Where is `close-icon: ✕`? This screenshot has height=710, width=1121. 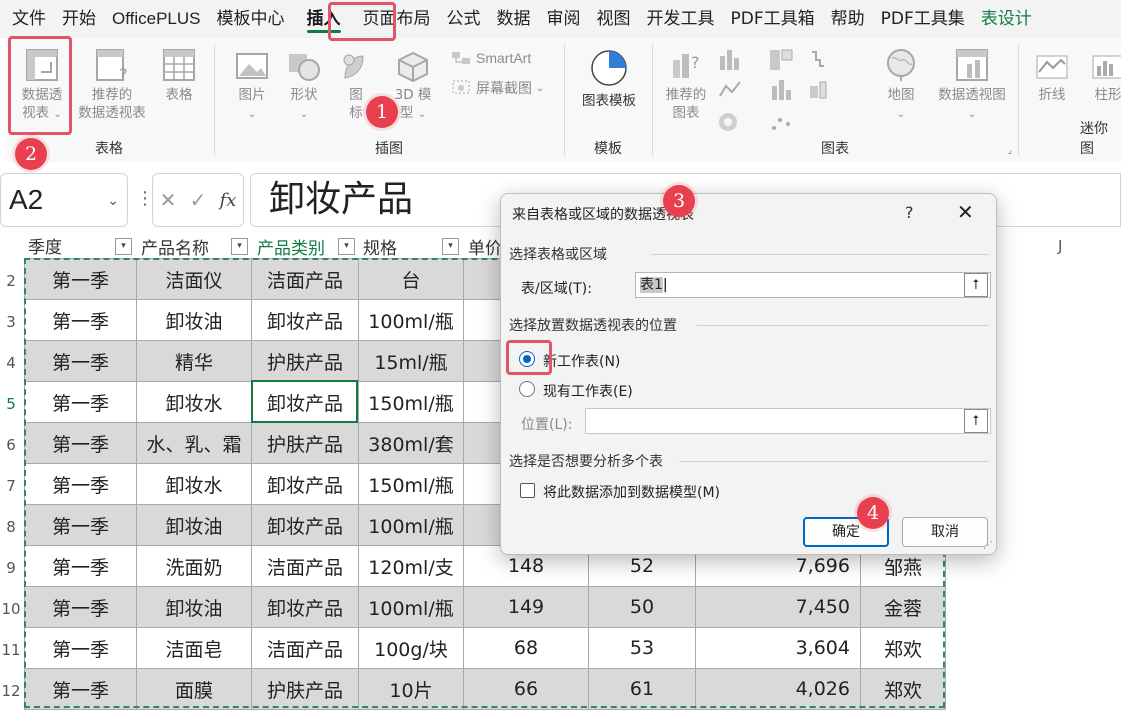
close-icon: ✕ is located at coordinates (965, 212).